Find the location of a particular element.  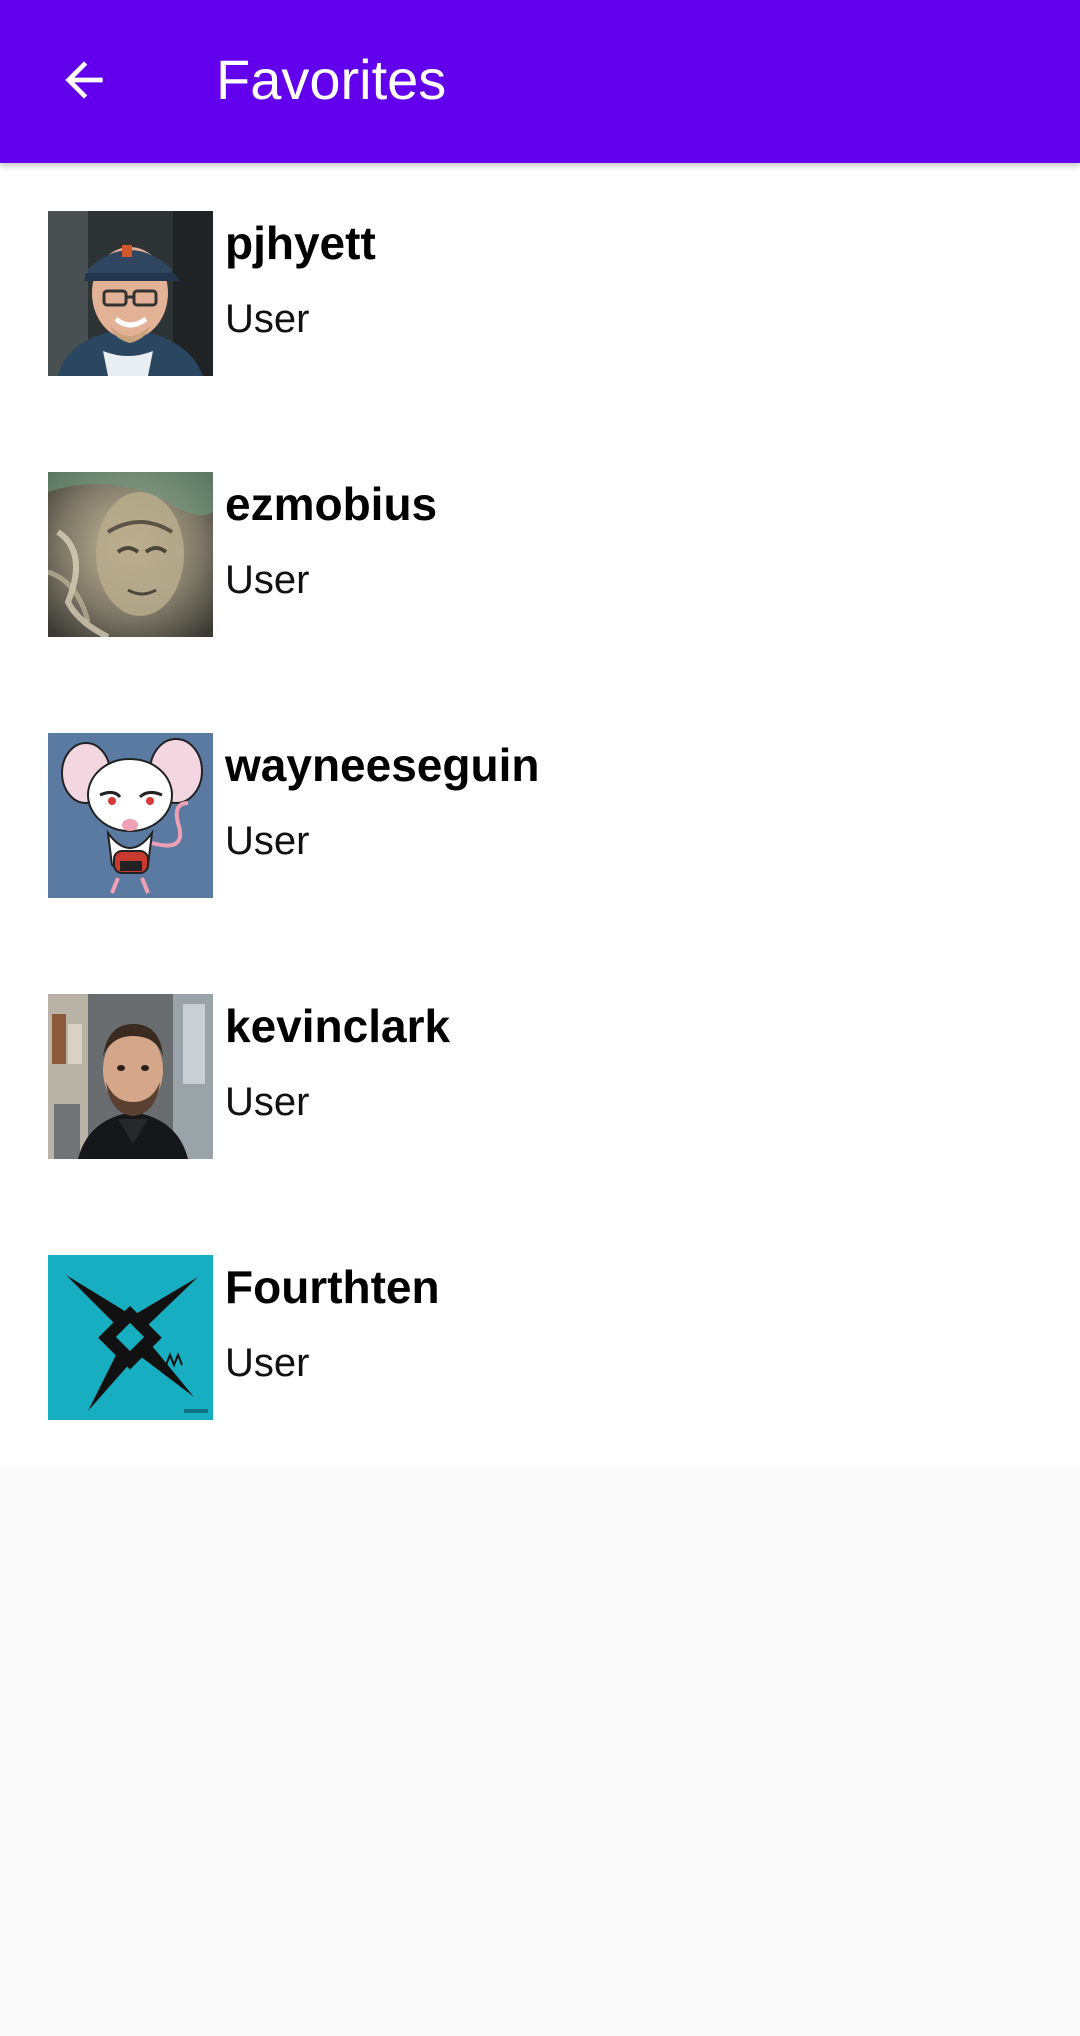

list-item: ezmobius User is located at coordinates (540, 554).